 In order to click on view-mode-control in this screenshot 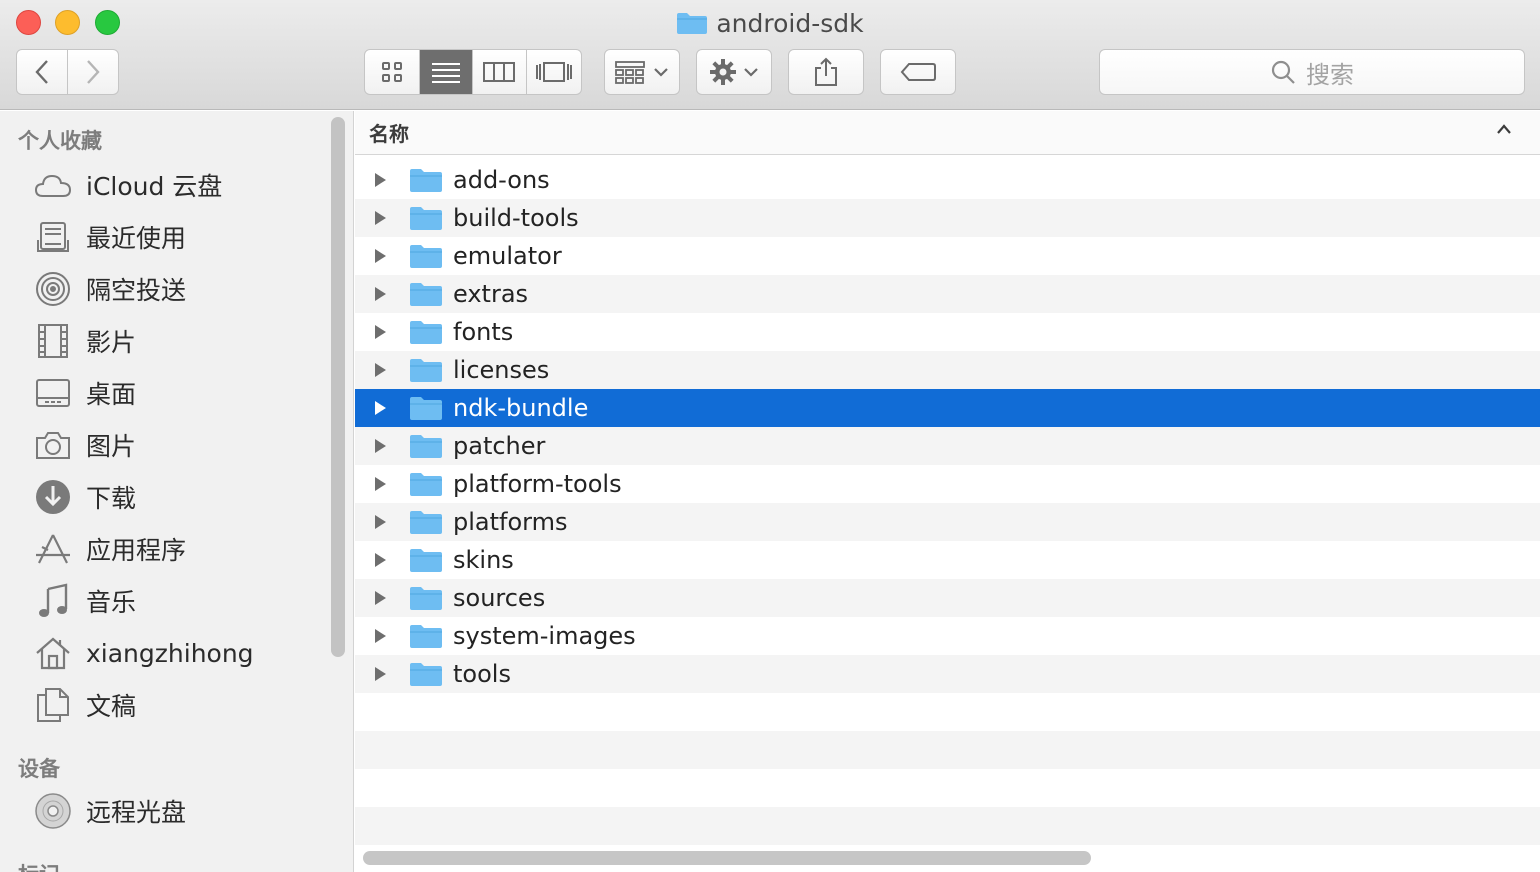, I will do `click(473, 72)`.